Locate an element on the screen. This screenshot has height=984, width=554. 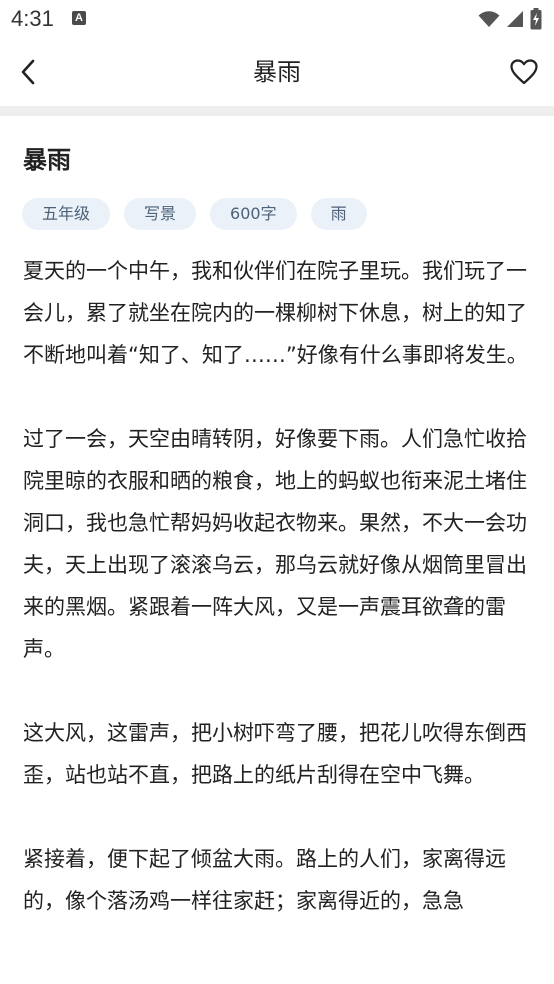
article-title: 暴雨 is located at coordinates (47, 160).